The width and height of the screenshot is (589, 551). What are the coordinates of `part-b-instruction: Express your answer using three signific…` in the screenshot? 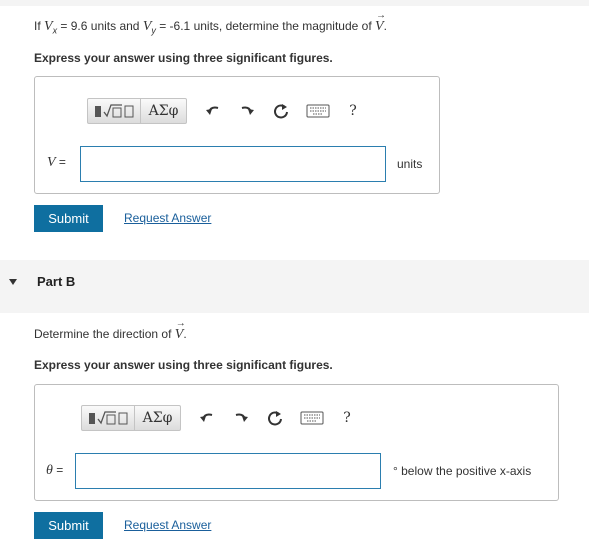 It's located at (183, 365).